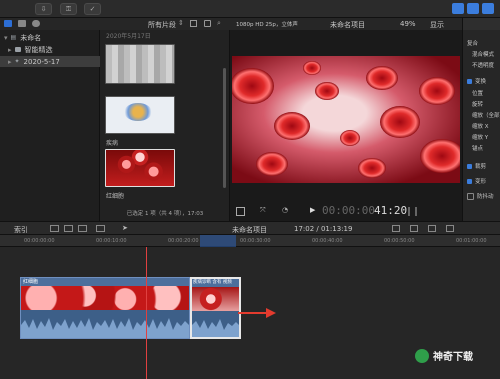 Image resolution: width=500 pixels, height=379 pixels. I want to click on watermark-logo-icon, so click(422, 355).